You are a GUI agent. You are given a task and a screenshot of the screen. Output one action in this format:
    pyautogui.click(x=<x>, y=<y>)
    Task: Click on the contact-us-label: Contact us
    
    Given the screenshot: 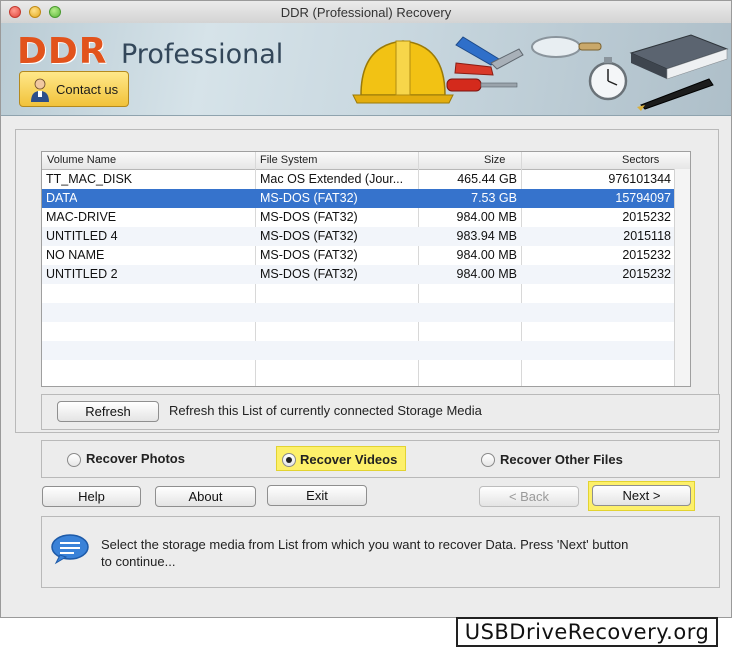 What is the action you would take?
    pyautogui.click(x=87, y=89)
    